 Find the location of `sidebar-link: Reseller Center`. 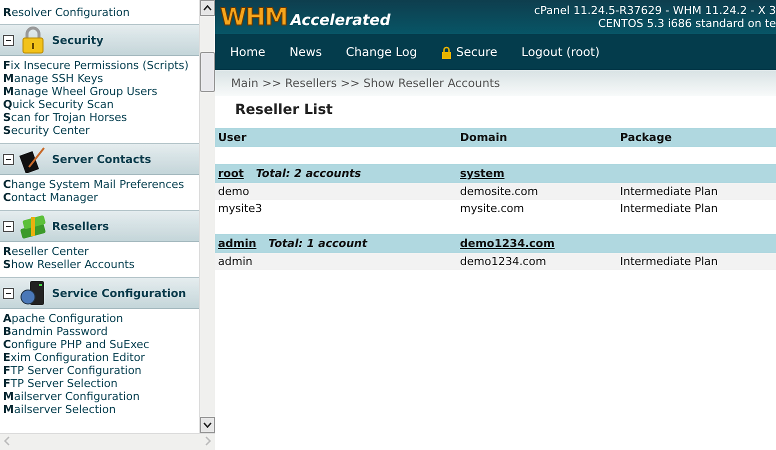

sidebar-link: Reseller Center is located at coordinates (99, 251).